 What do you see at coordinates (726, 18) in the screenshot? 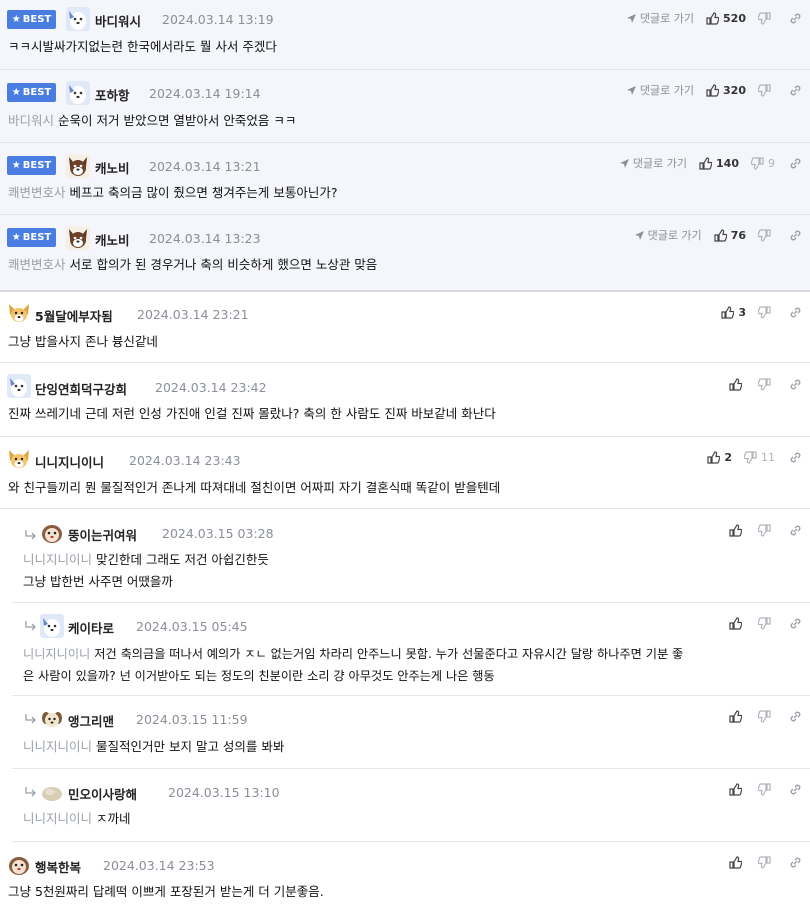
I see `upvote-button: 520` at bounding box center [726, 18].